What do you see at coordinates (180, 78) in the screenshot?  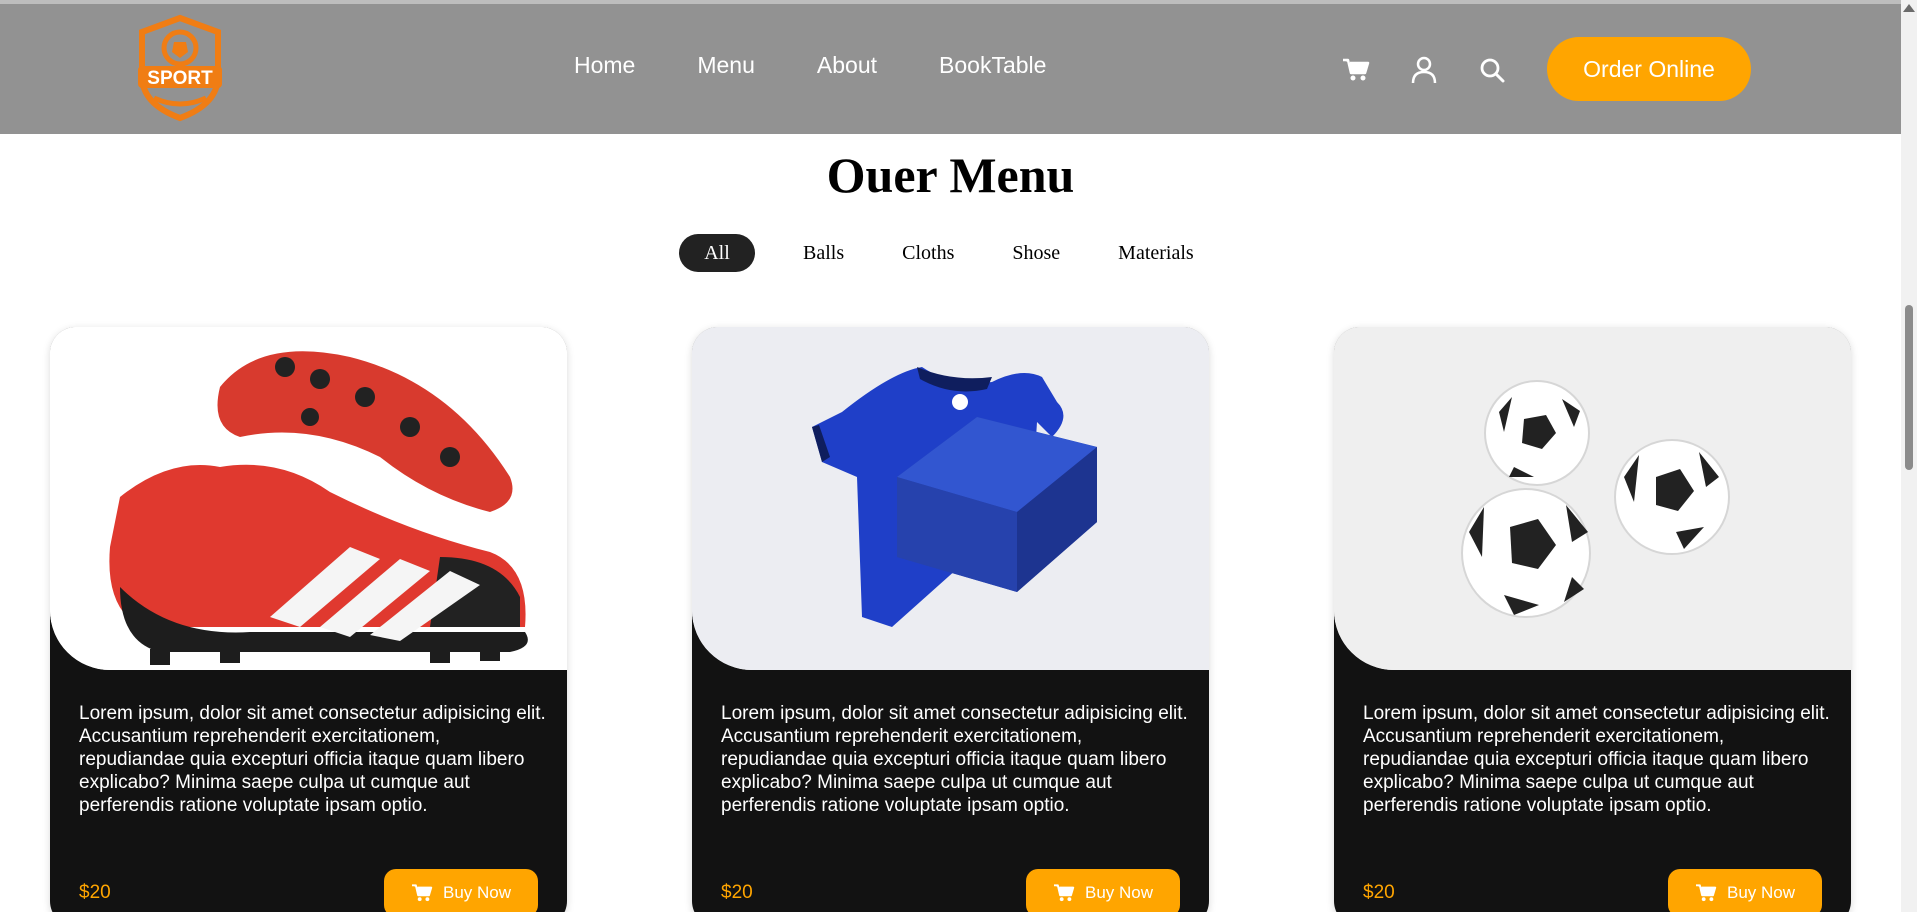 I see `logo-text: SPORT` at bounding box center [180, 78].